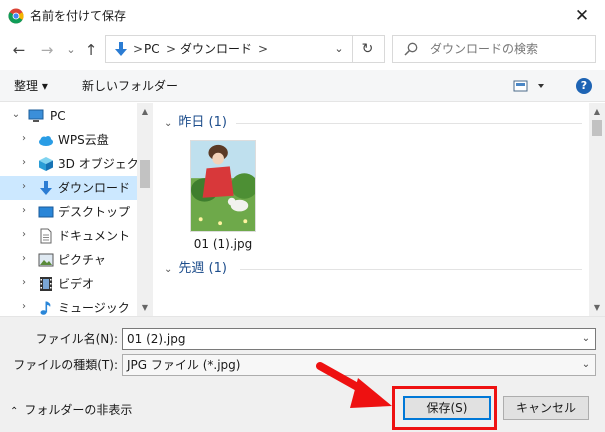 The width and height of the screenshot is (605, 432). Describe the element at coordinates (46, 164) in the screenshot. I see `cube-icon` at that location.